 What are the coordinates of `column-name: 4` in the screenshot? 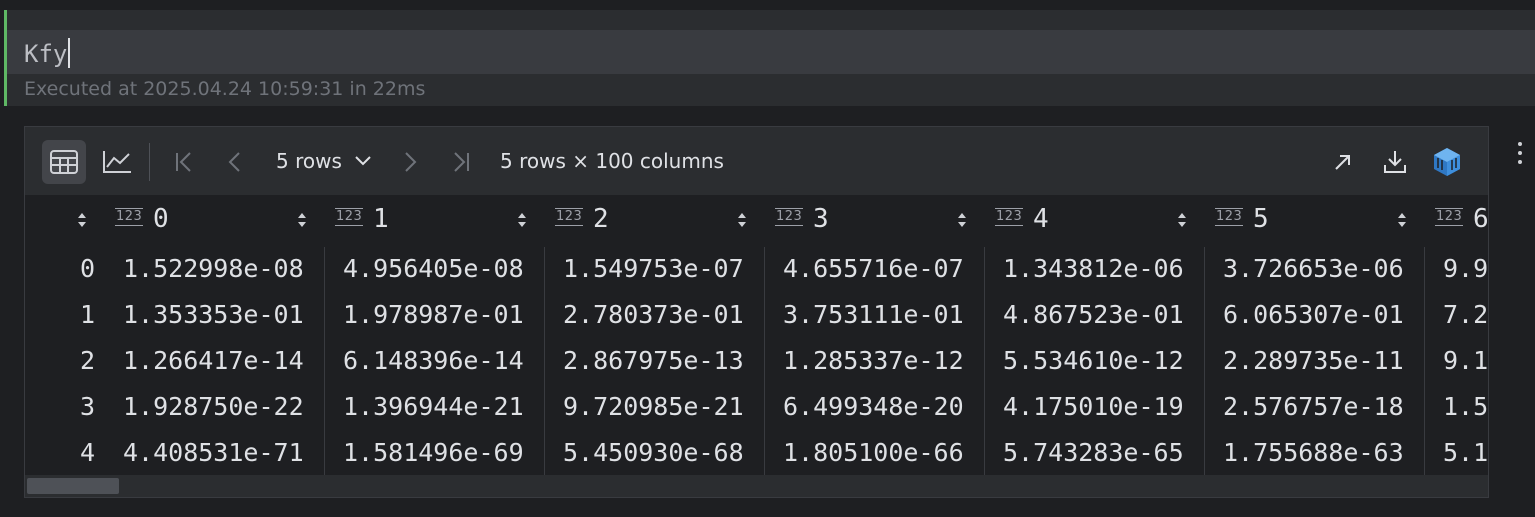 It's located at (1041, 219).